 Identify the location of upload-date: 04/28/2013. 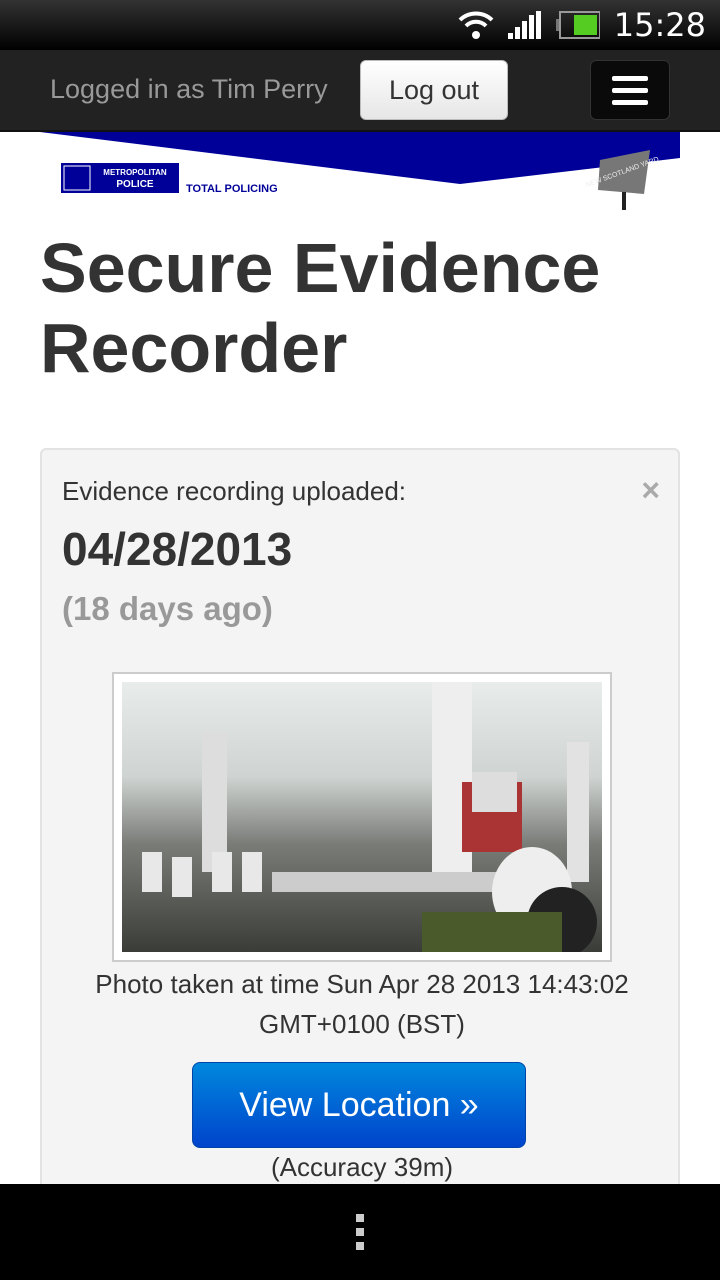
(177, 549).